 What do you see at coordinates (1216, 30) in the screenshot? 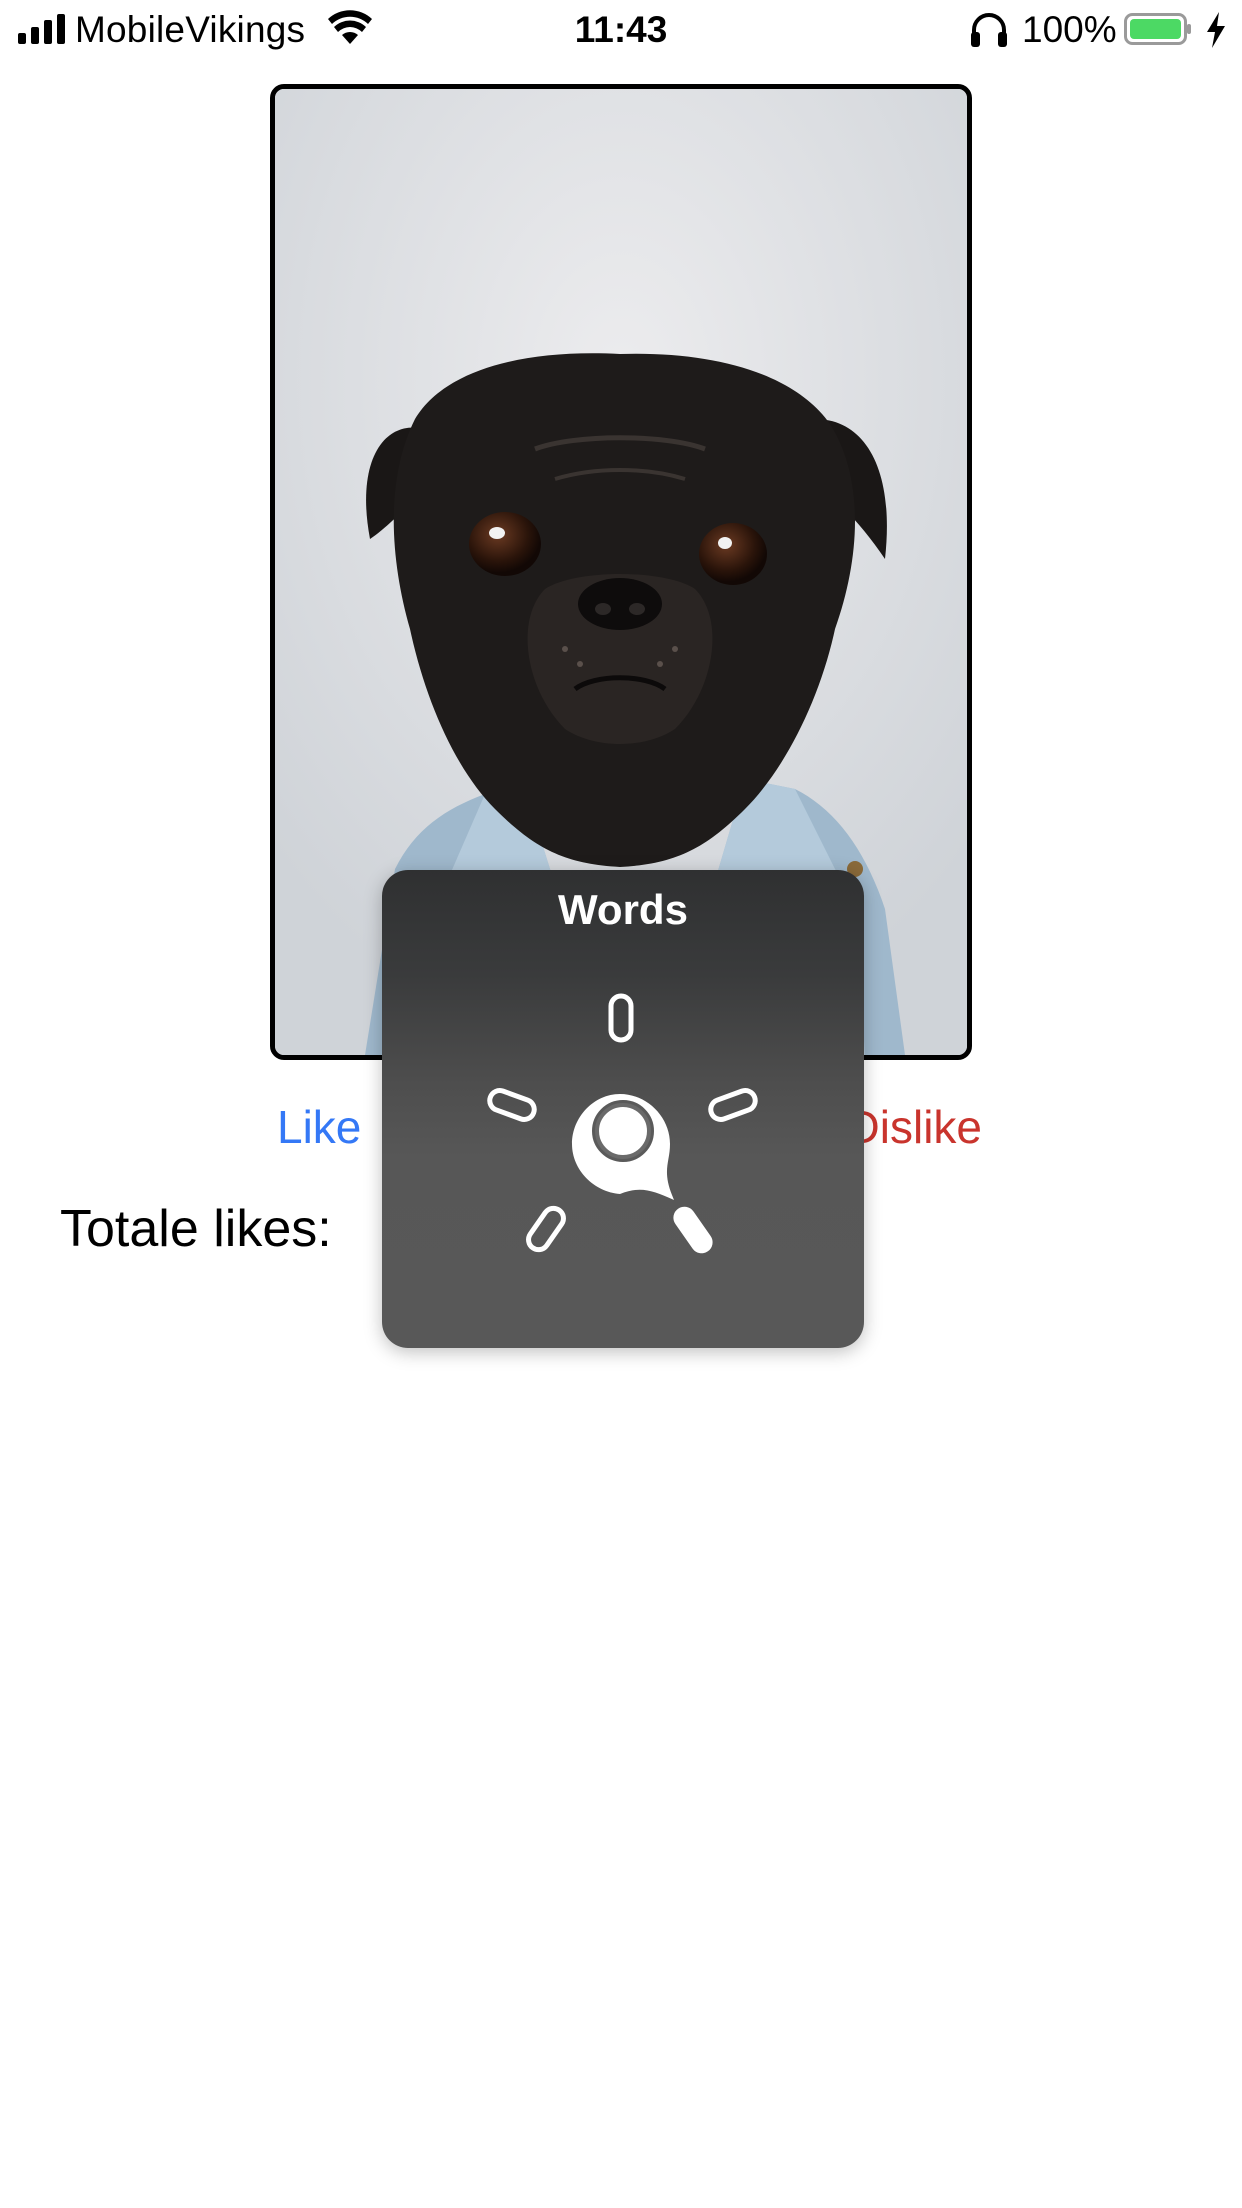
I see `charging-bolt-icon` at bounding box center [1216, 30].